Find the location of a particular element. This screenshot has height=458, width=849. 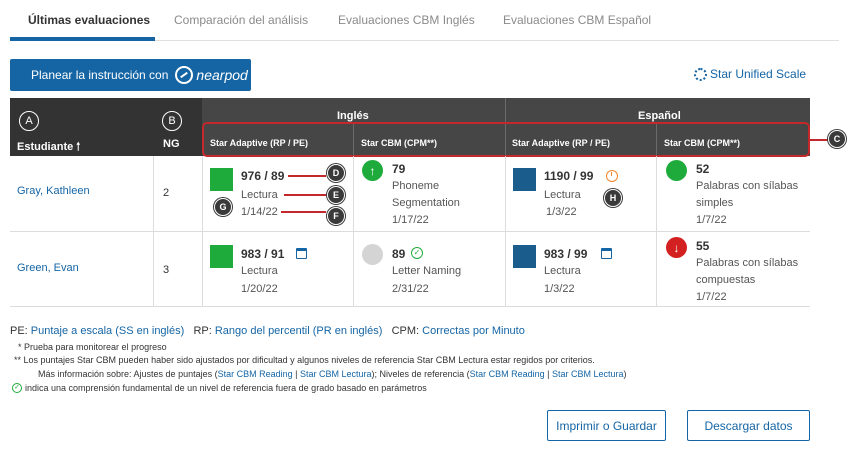

nearpod-logo: nearpod is located at coordinates (211, 75).